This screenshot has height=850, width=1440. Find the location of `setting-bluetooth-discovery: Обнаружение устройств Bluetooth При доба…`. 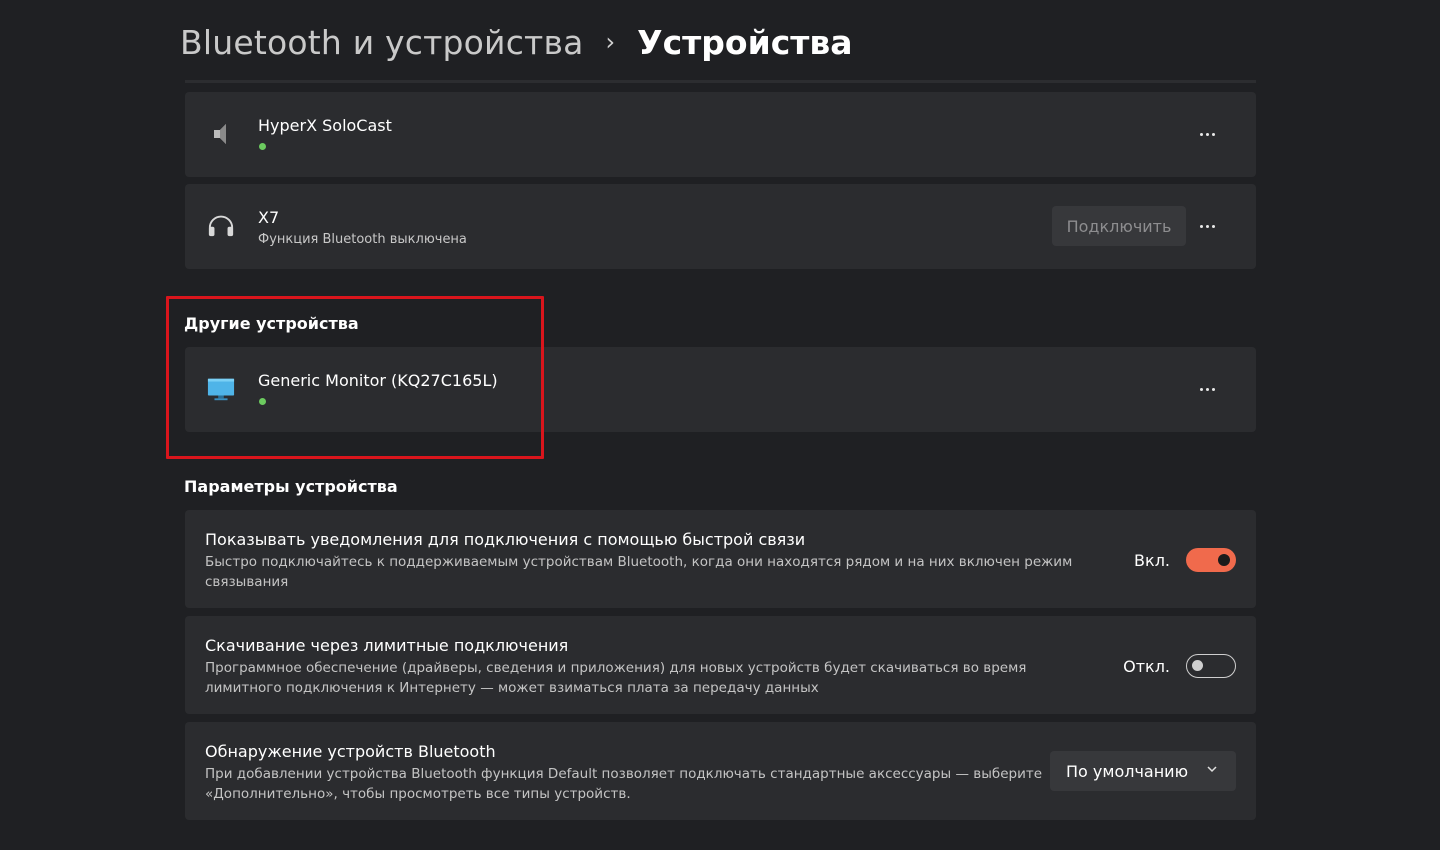

setting-bluetooth-discovery: Обнаружение устройств Bluetooth При доба… is located at coordinates (720, 771).